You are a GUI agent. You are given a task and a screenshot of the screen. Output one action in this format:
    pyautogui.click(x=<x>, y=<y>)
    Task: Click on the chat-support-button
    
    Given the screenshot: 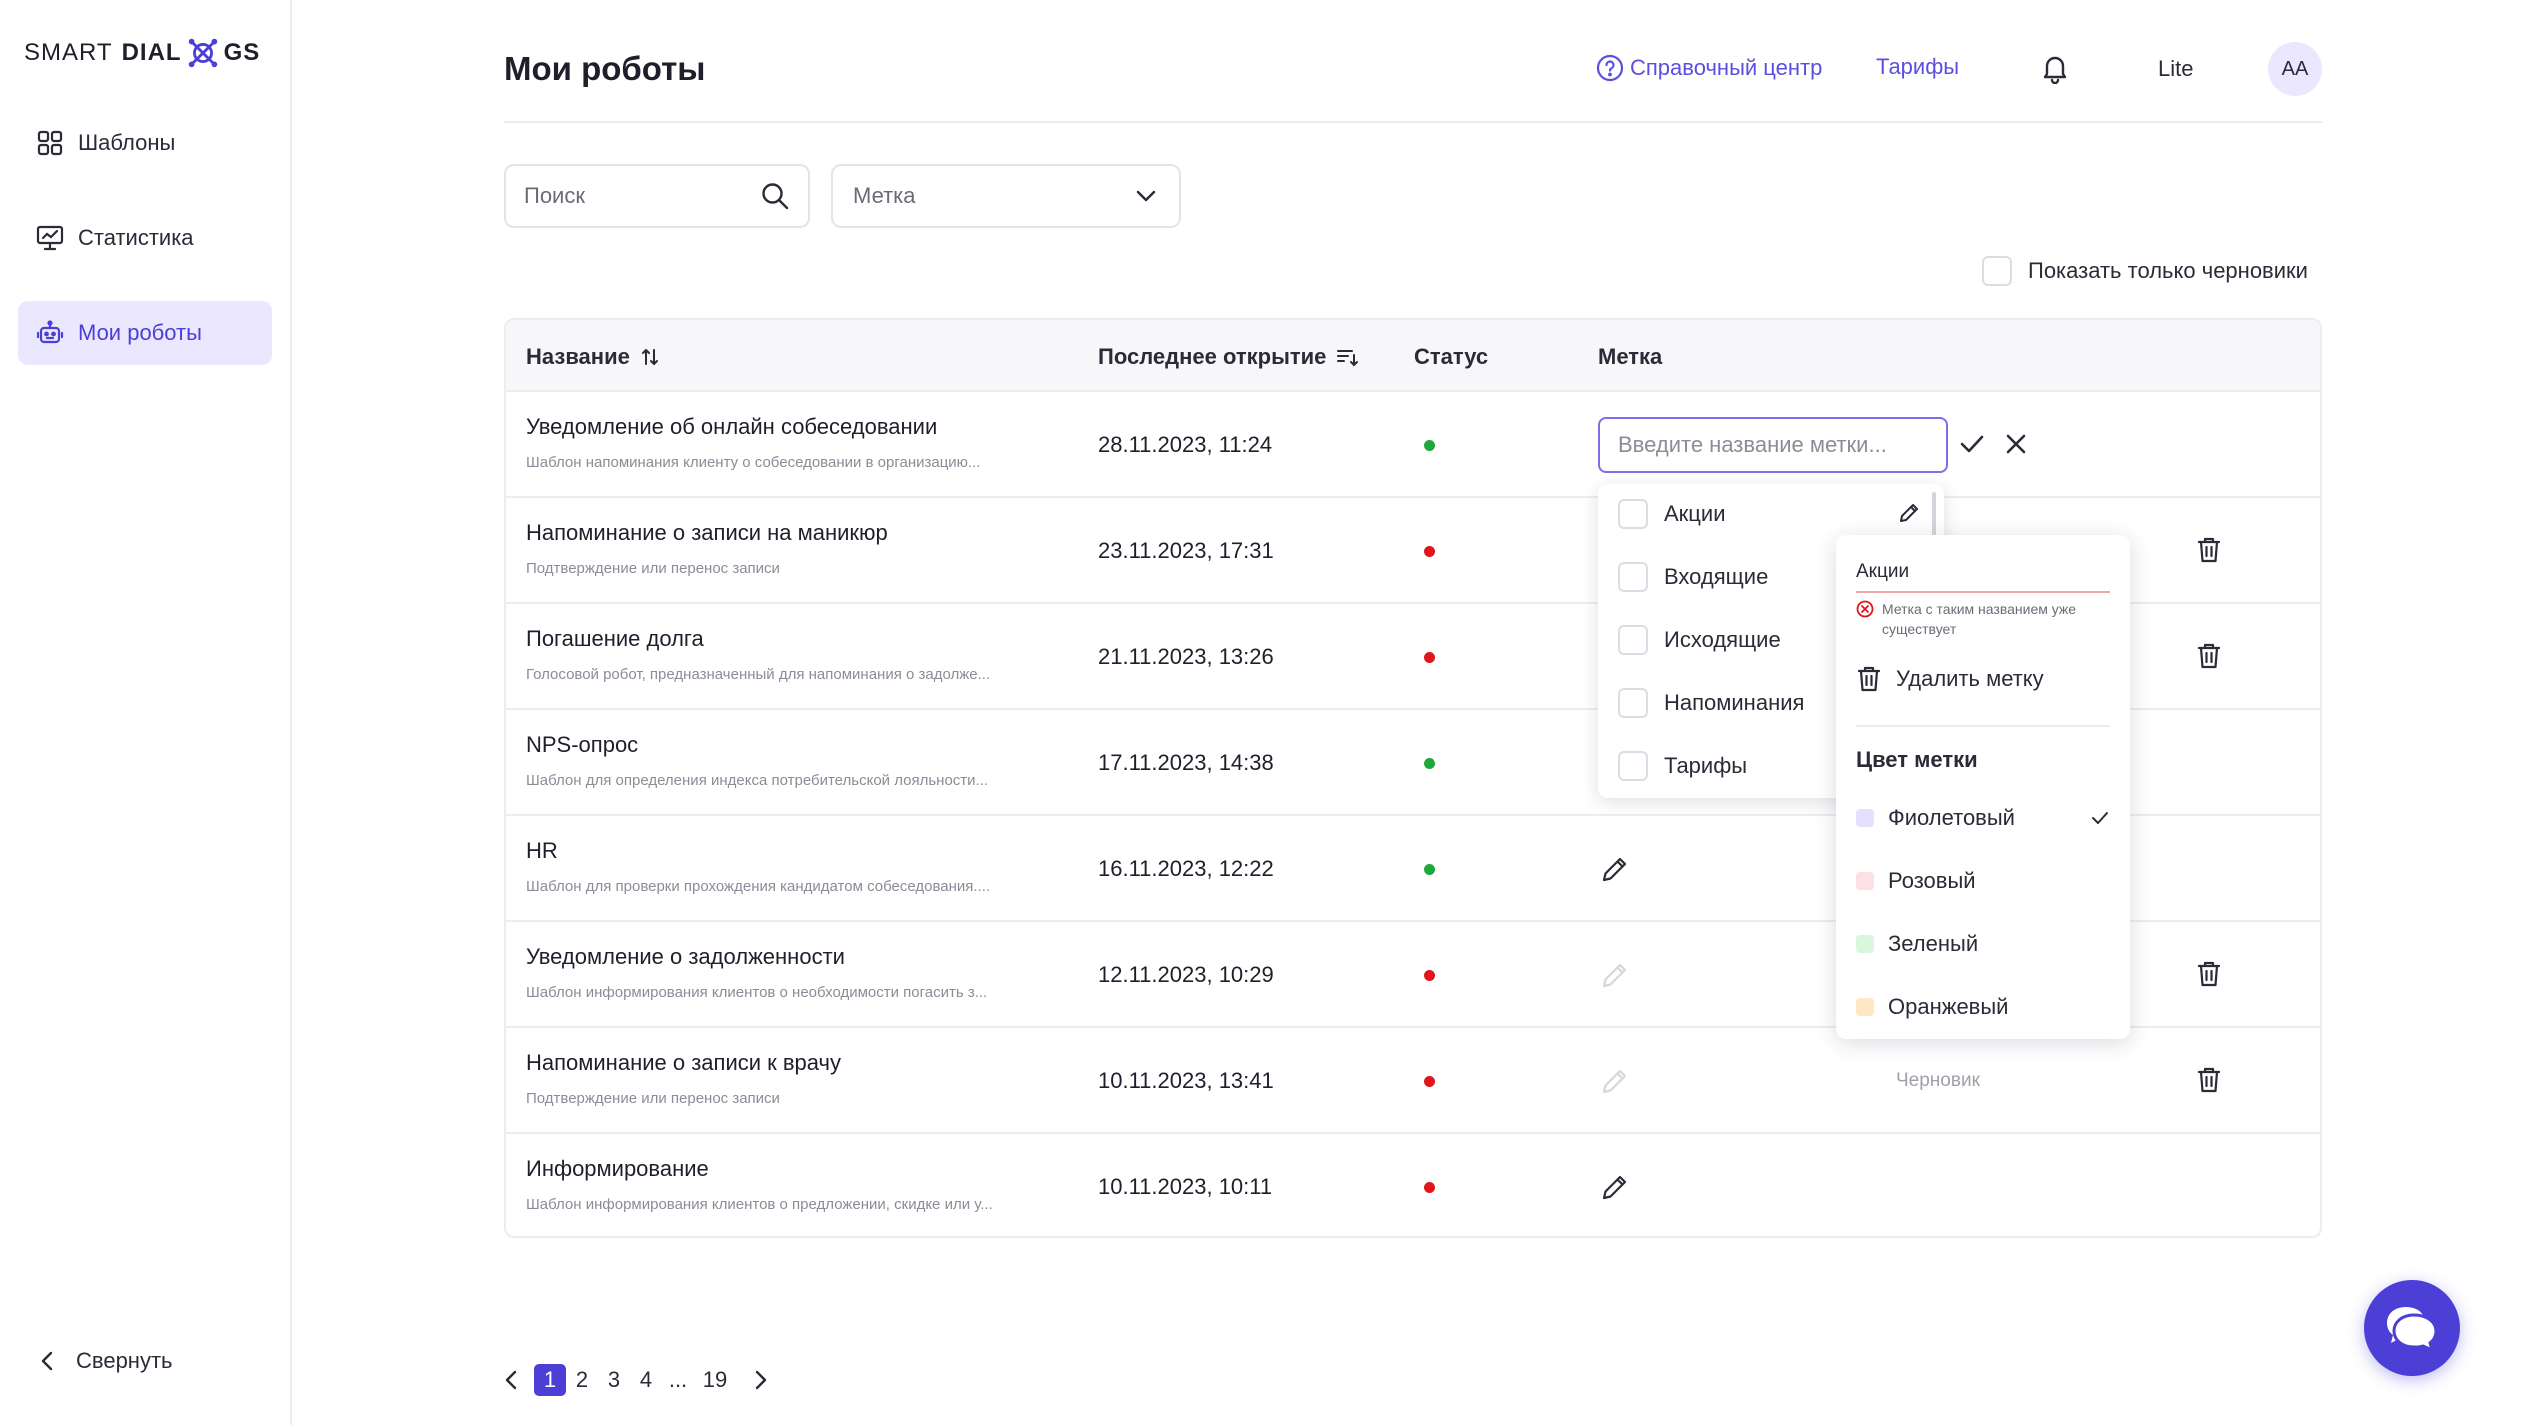 What is the action you would take?
    pyautogui.click(x=2412, y=1328)
    